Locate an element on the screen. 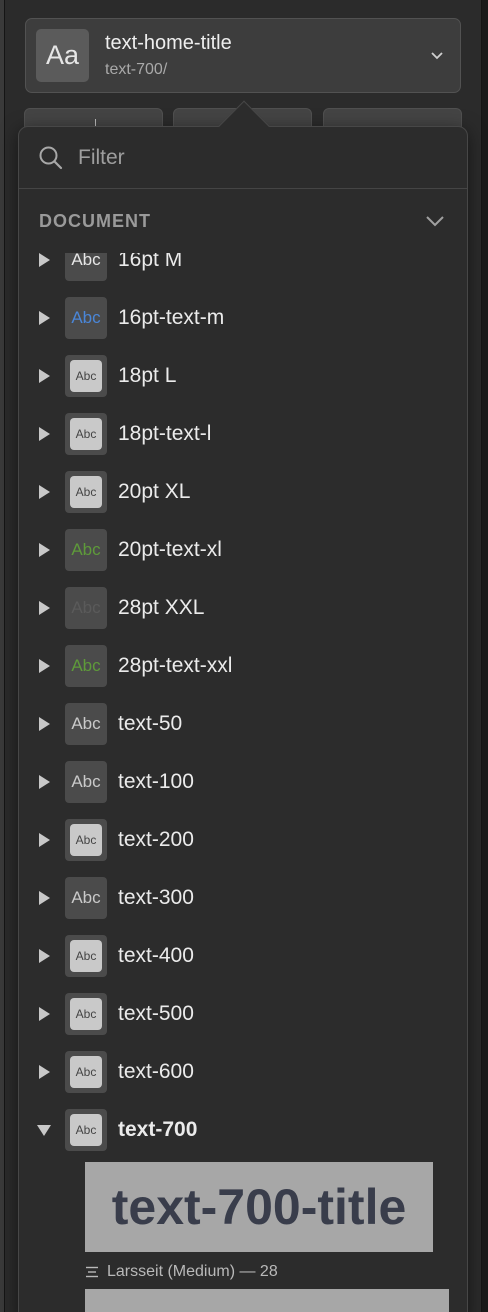  style-row-label: text-600 is located at coordinates (156, 1071).